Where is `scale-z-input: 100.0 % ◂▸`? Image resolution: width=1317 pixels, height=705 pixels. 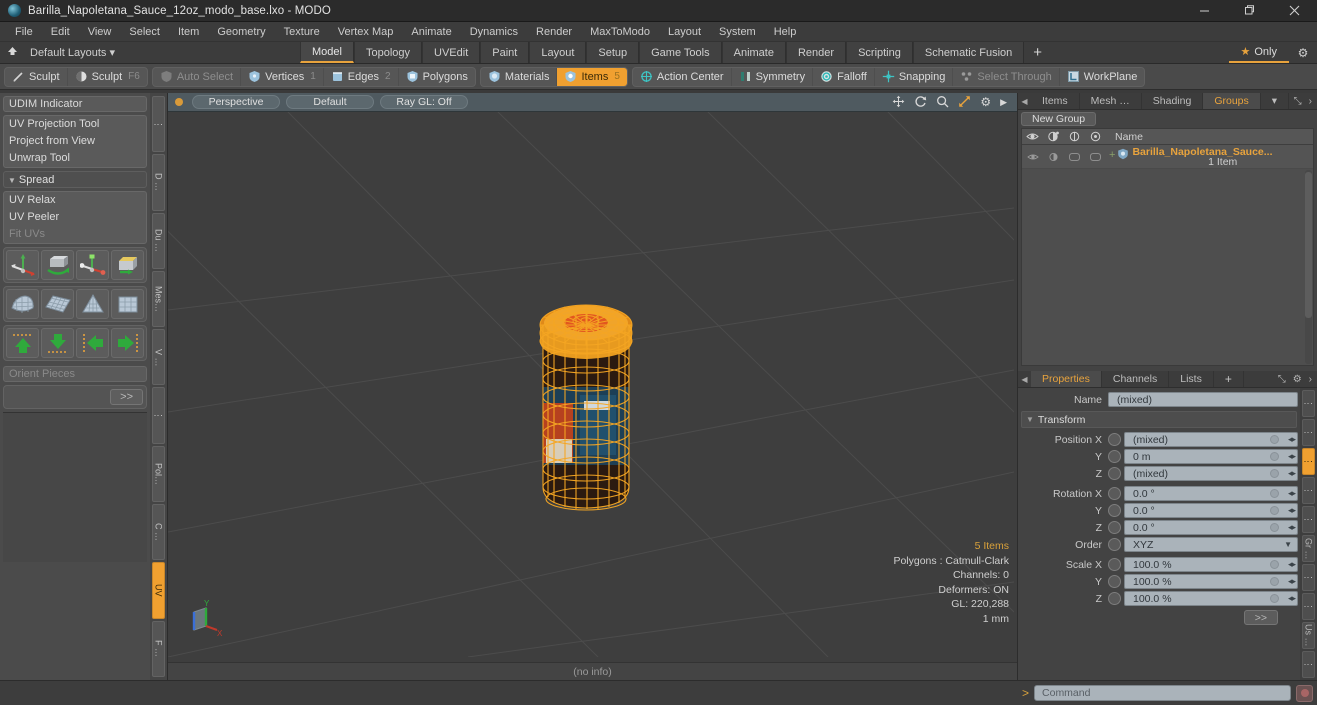 scale-z-input: 100.0 % ◂▸ is located at coordinates (1211, 598).